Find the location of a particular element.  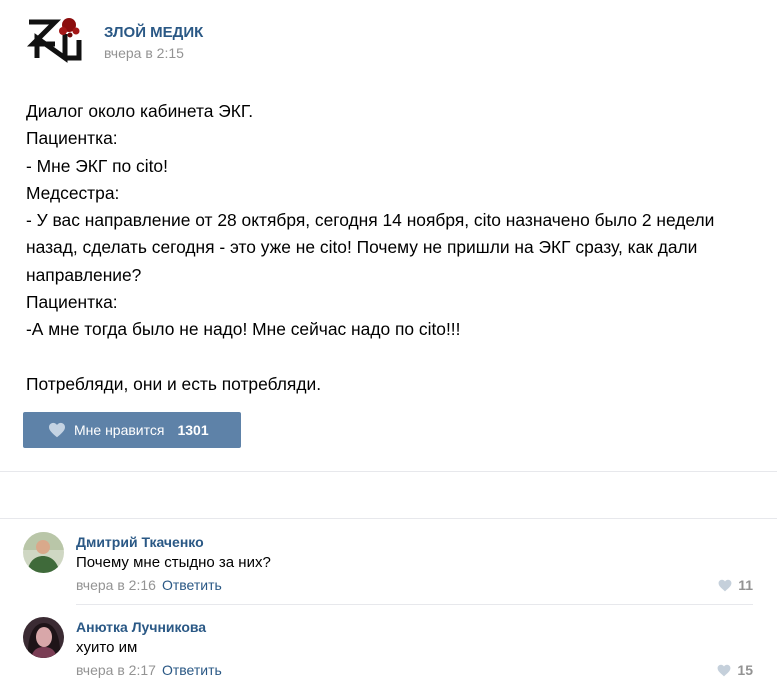

comment-meta: вчера в 2:16 Ответить is located at coordinates (149, 585).